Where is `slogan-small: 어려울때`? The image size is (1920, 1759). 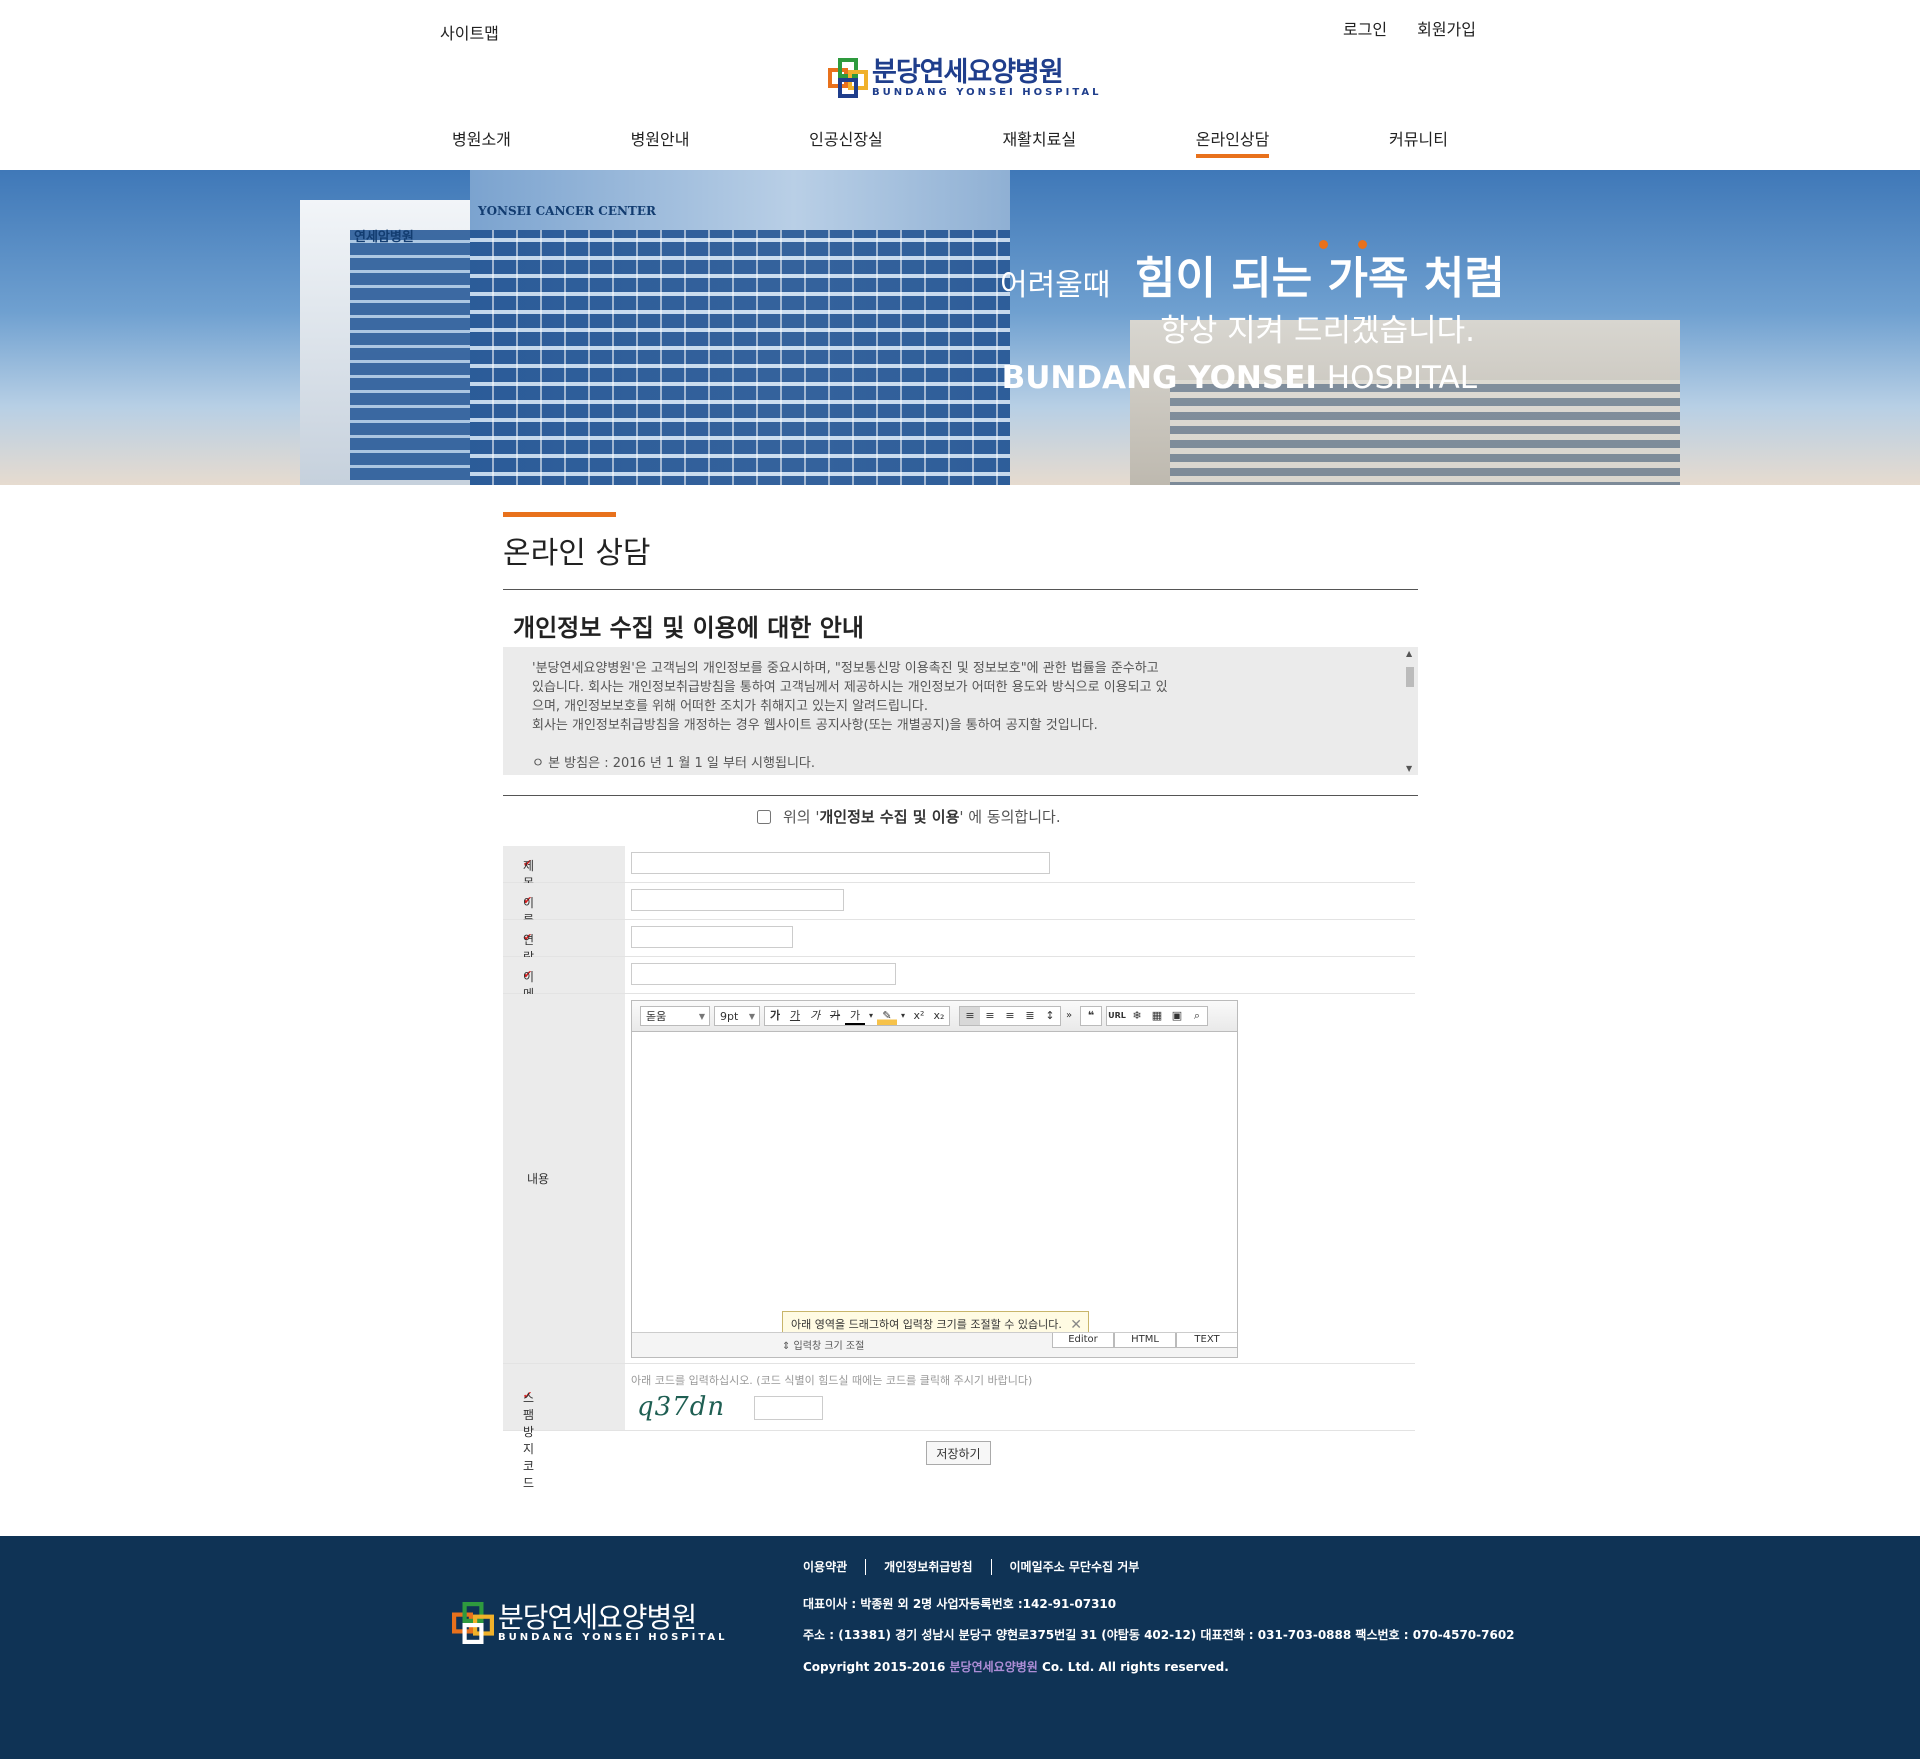 slogan-small: 어려울때 is located at coordinates (1055, 285).